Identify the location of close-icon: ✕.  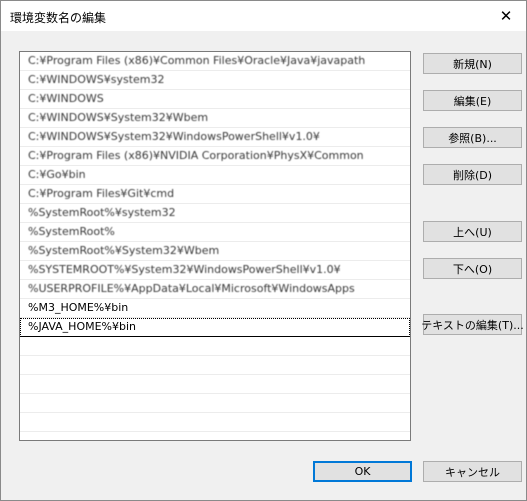
(506, 16).